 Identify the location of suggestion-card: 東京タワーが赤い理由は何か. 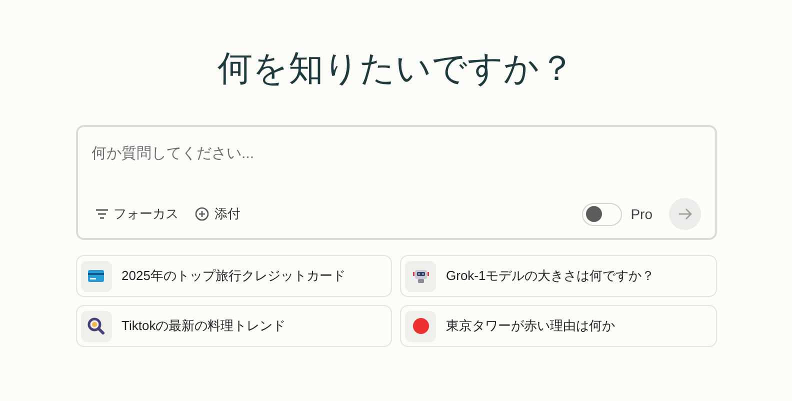
(558, 326).